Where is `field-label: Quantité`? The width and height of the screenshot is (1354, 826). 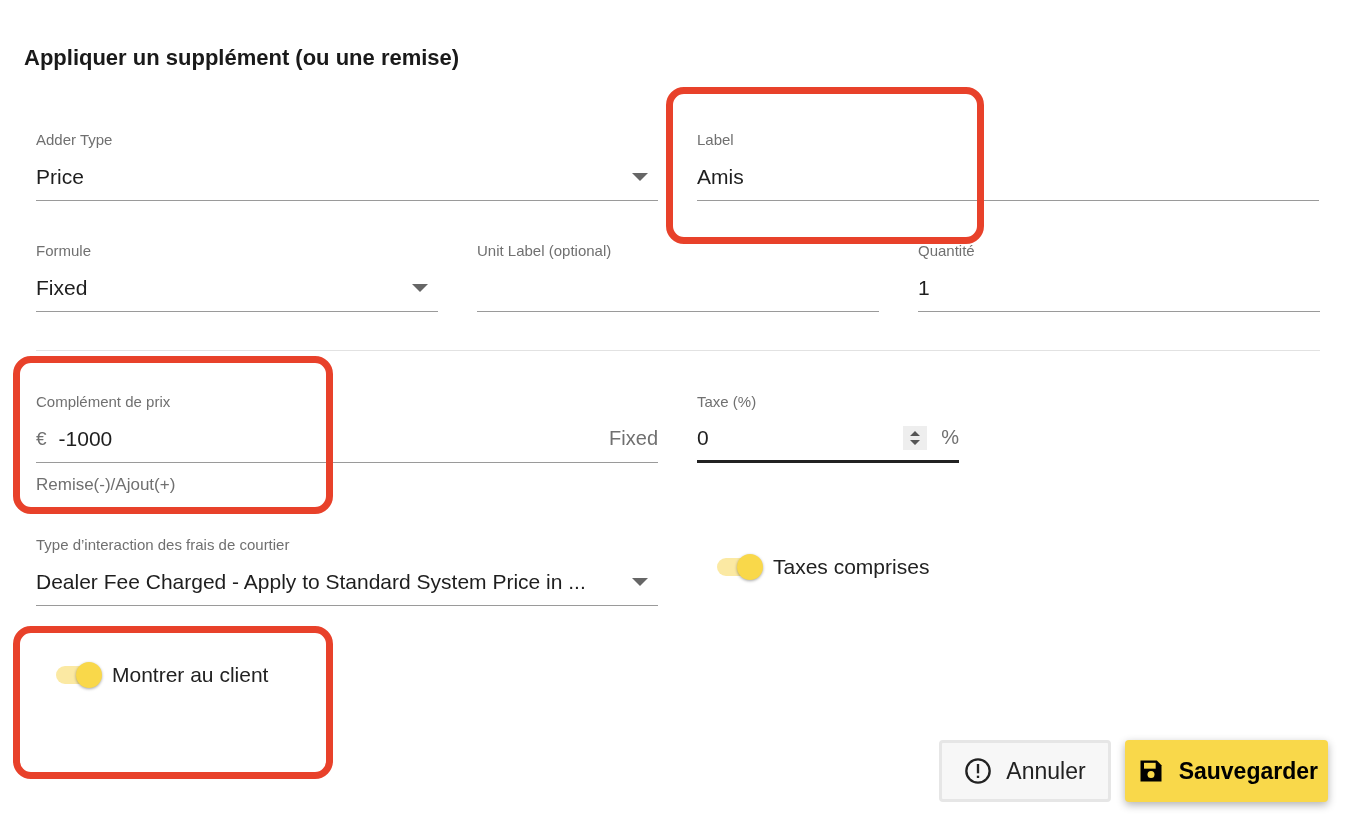 field-label: Quantité is located at coordinates (946, 251).